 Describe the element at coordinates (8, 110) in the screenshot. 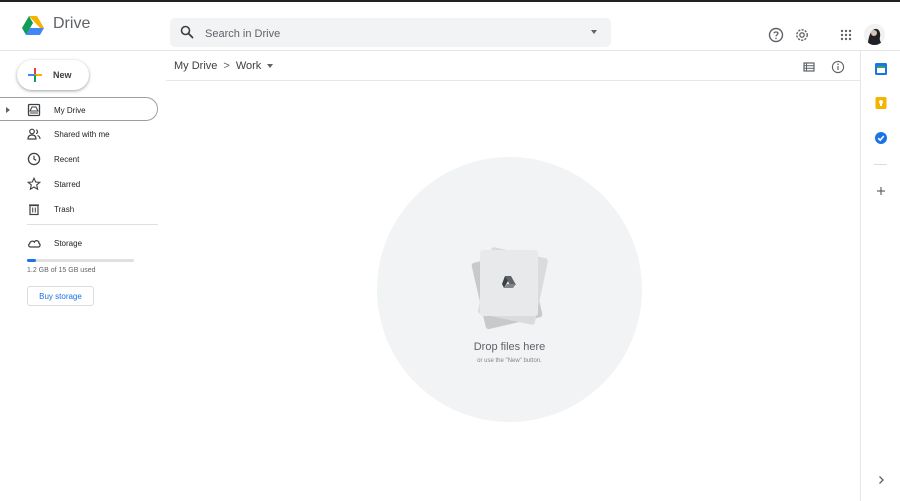

I see `expand-arrow-icon` at that location.